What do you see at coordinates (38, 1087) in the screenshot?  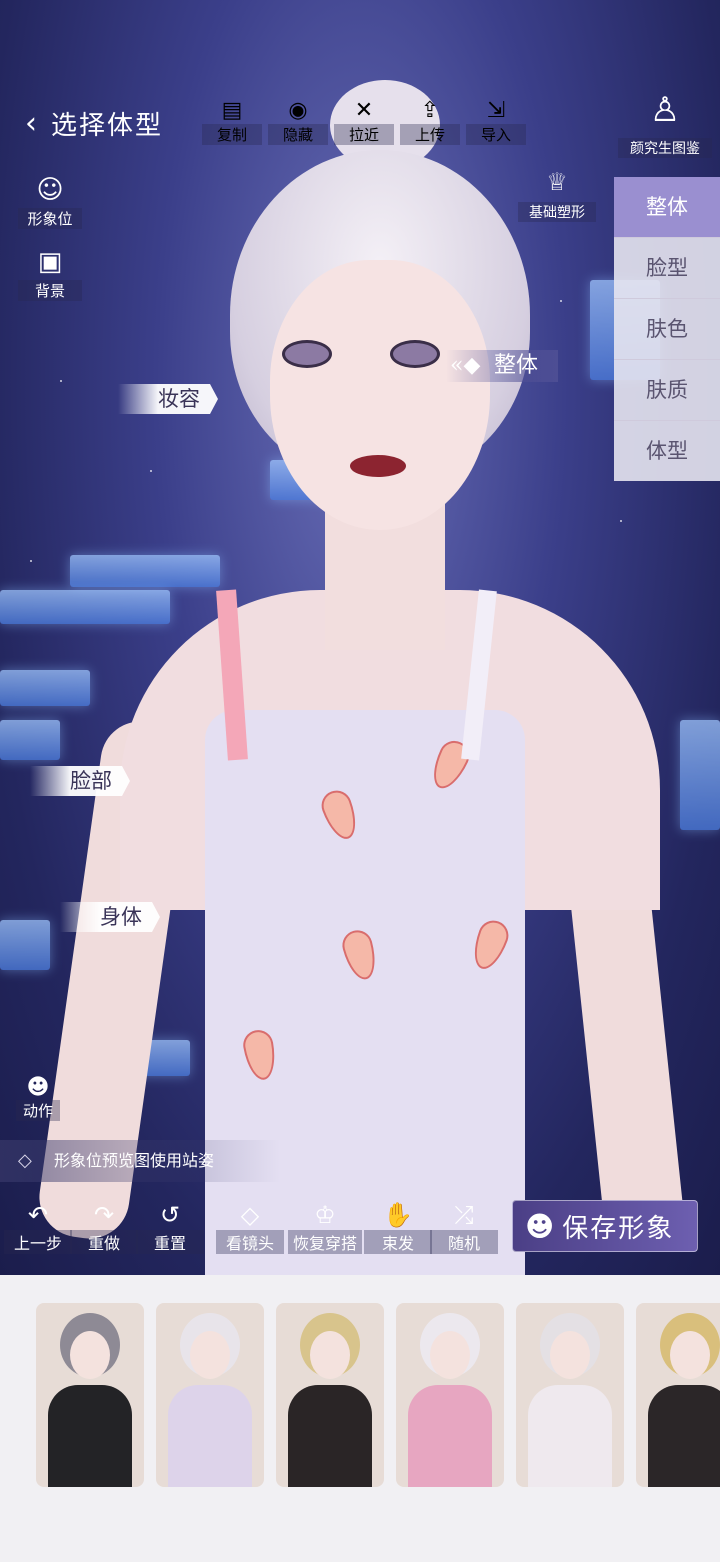 I see `pose-icon: ☻` at bounding box center [38, 1087].